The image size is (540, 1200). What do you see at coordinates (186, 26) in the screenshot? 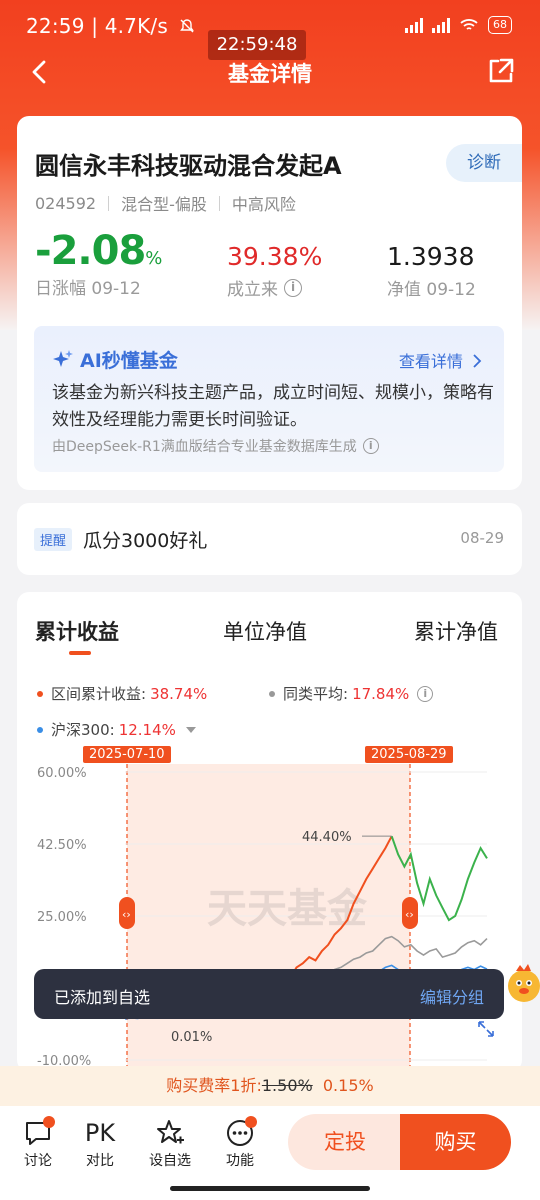
I see `mute-bell-icon` at bounding box center [186, 26].